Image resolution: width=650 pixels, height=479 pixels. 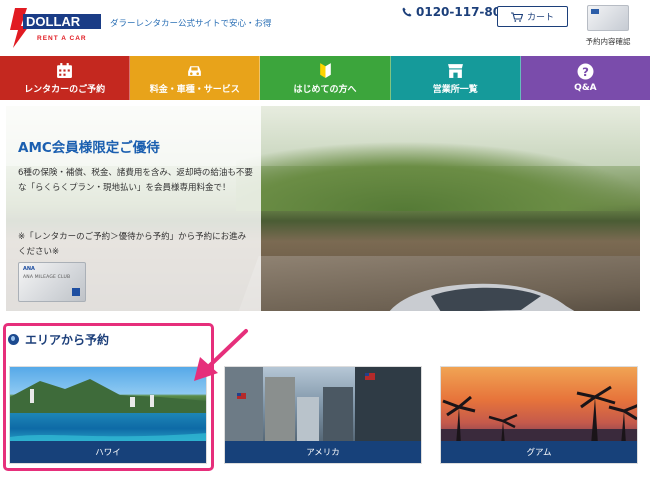 What do you see at coordinates (195, 78) in the screenshot?
I see `nav-item-pricing: 料金・車種・サービス` at bounding box center [195, 78].